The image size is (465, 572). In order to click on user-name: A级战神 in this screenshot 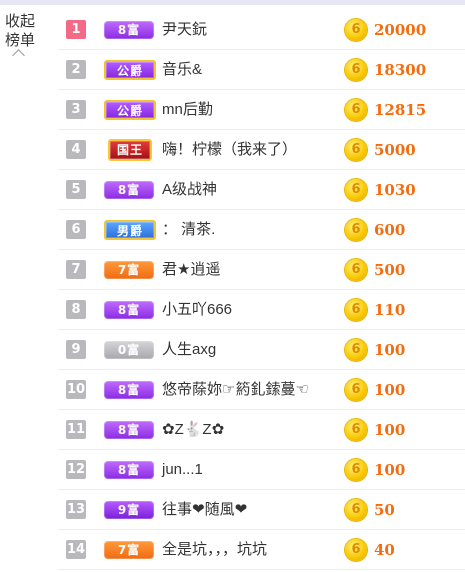, I will do `click(189, 190)`.